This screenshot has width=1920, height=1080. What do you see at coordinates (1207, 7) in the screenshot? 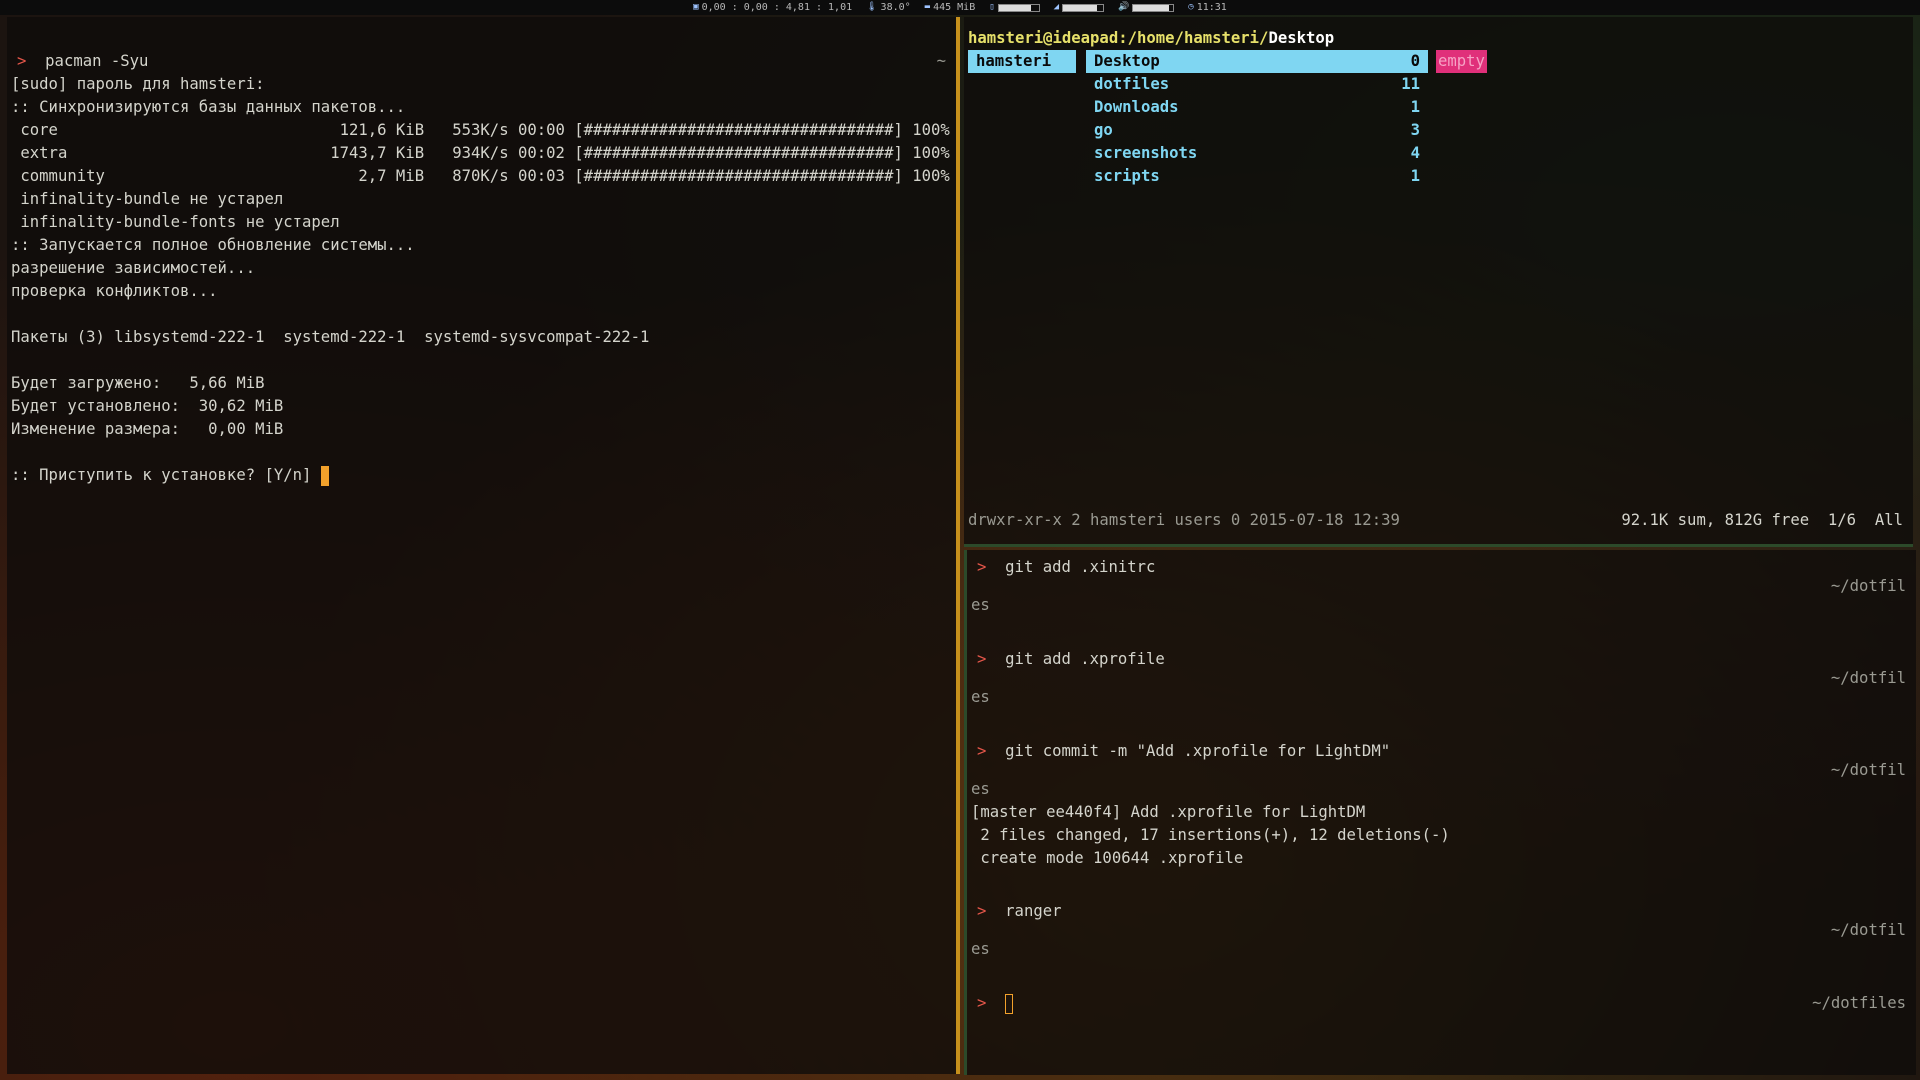
I see `clock: ◷ 11:31` at bounding box center [1207, 7].